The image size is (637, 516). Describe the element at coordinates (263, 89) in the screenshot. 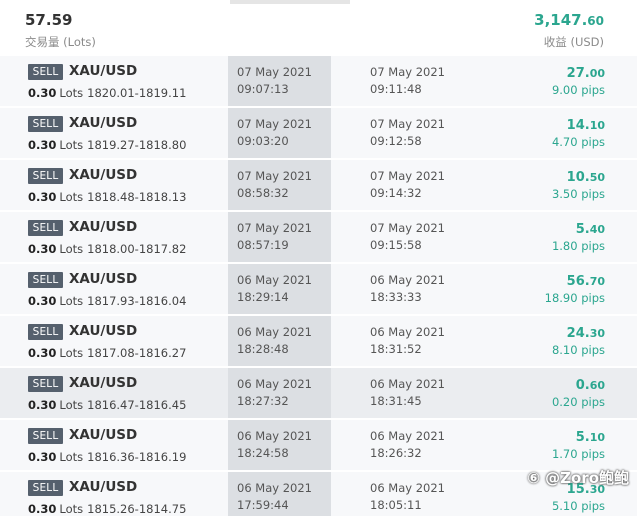

I see `open-time: 09:07:13` at that location.